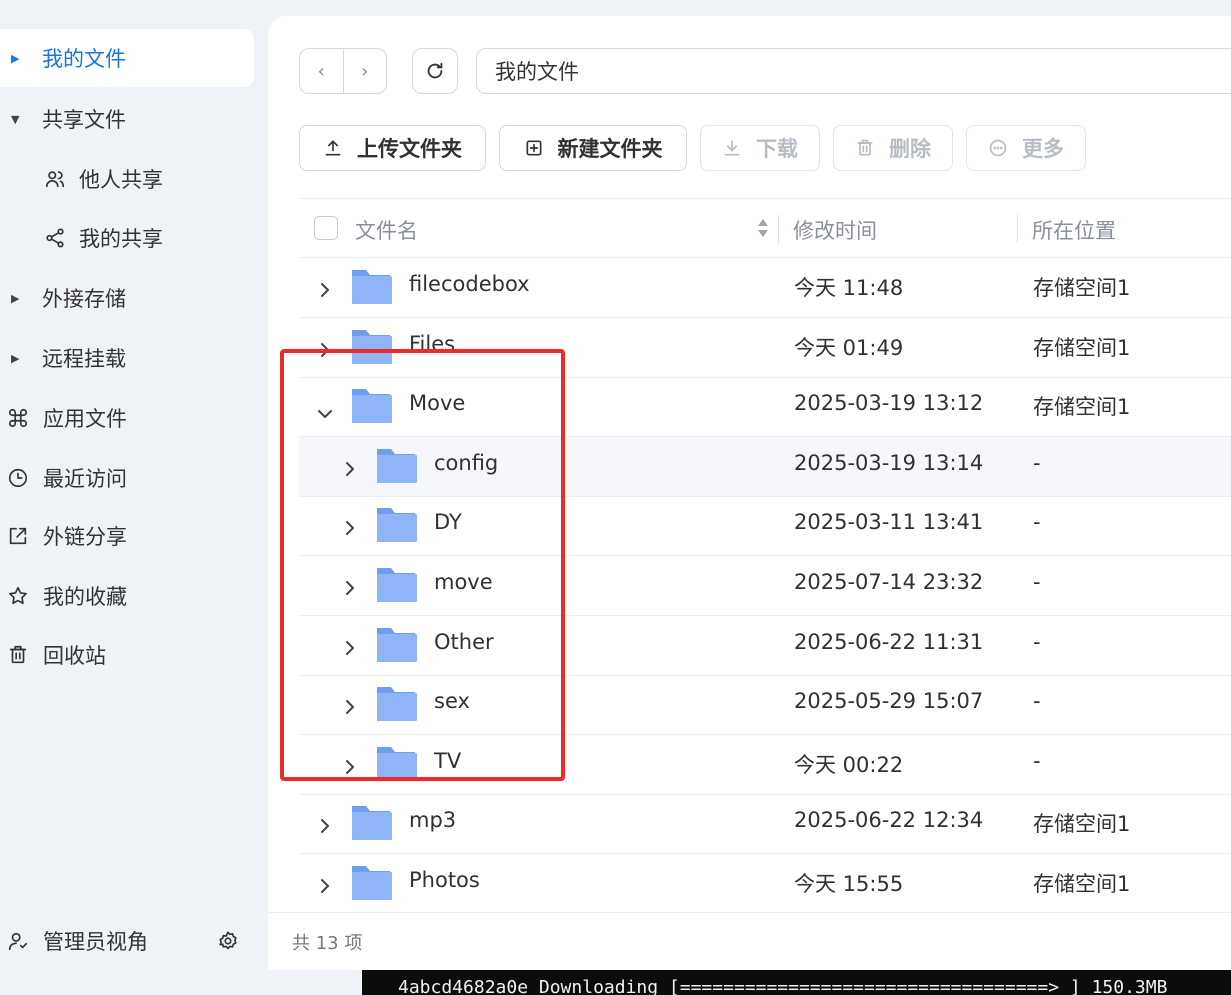 This screenshot has height=995, width=1231. What do you see at coordinates (452, 701) in the screenshot?
I see `file-name: sex` at bounding box center [452, 701].